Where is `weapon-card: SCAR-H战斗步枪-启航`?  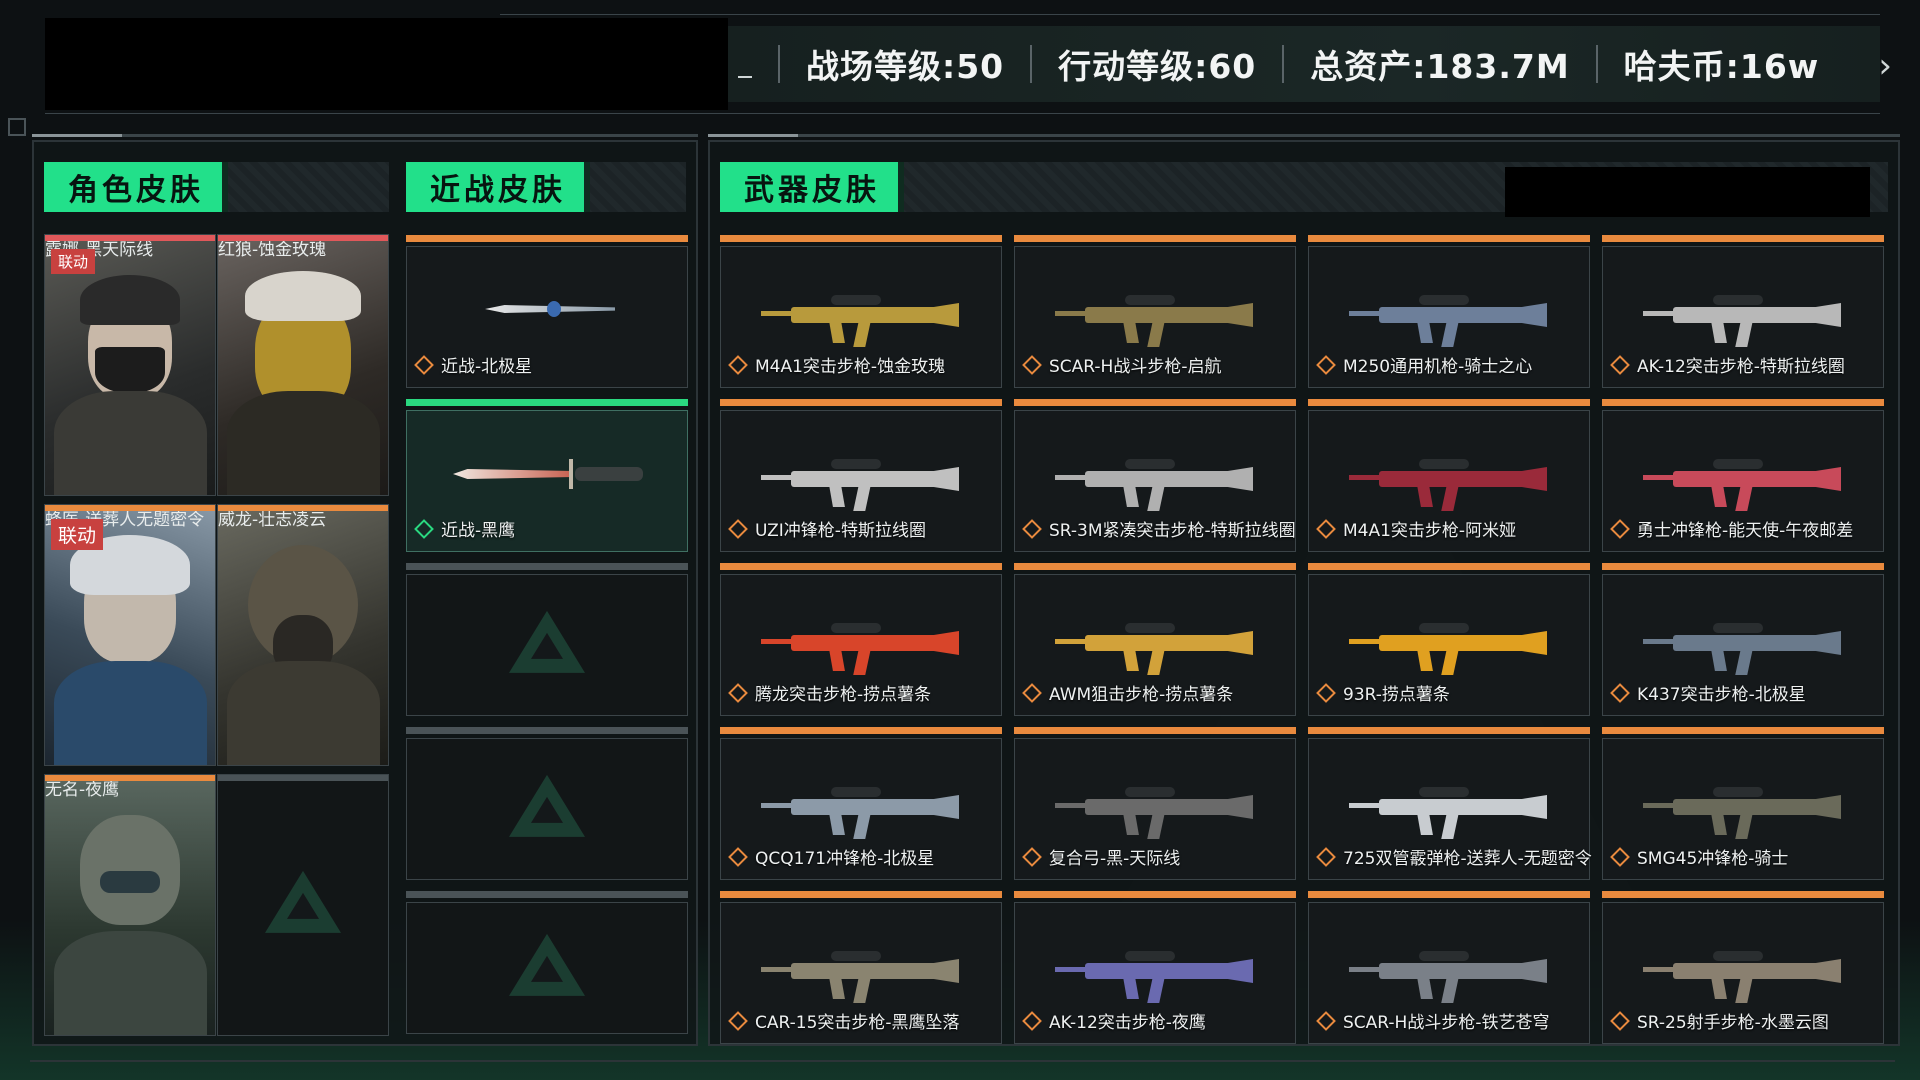 weapon-card: SCAR-H战斗步枪-启航 is located at coordinates (1155, 311).